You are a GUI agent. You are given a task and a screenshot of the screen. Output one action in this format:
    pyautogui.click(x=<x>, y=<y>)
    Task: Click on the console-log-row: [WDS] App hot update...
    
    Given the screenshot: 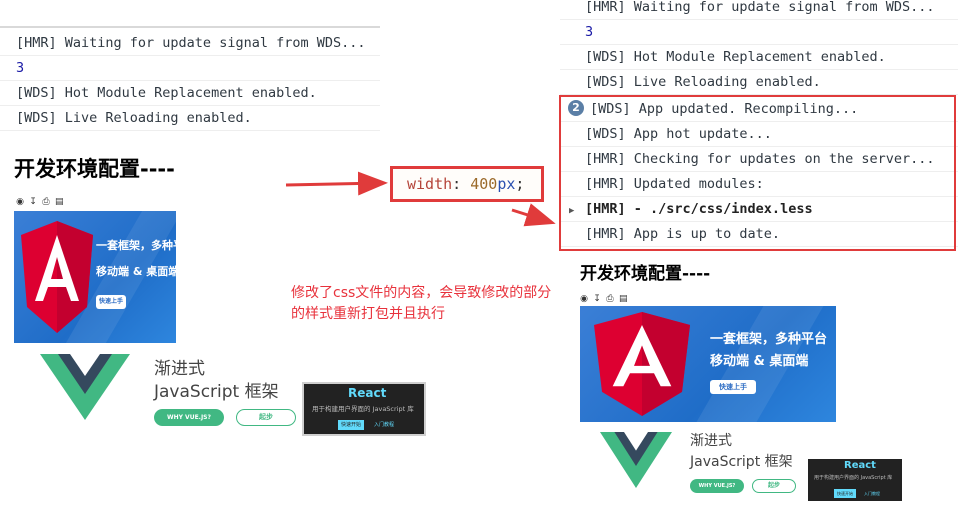 What is the action you would take?
    pyautogui.click(x=759, y=134)
    